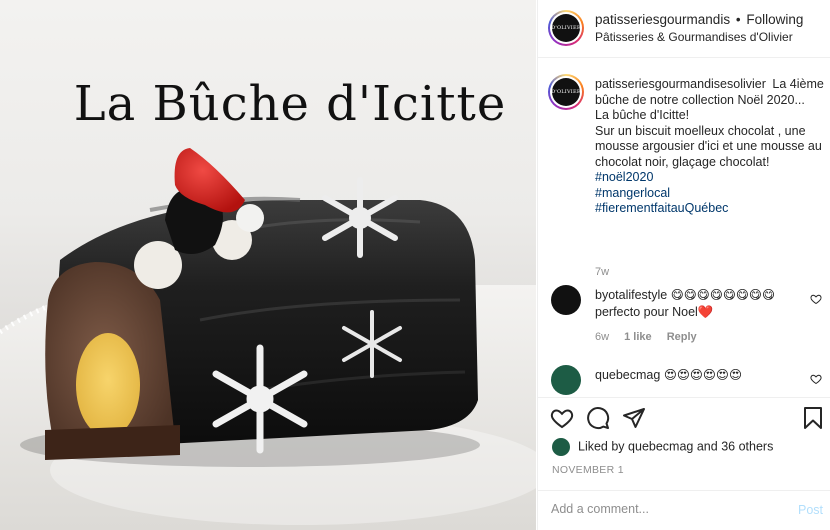 The image size is (830, 530). Describe the element at coordinates (588, 470) in the screenshot. I see `post-date: NOVEMBER 1` at that location.